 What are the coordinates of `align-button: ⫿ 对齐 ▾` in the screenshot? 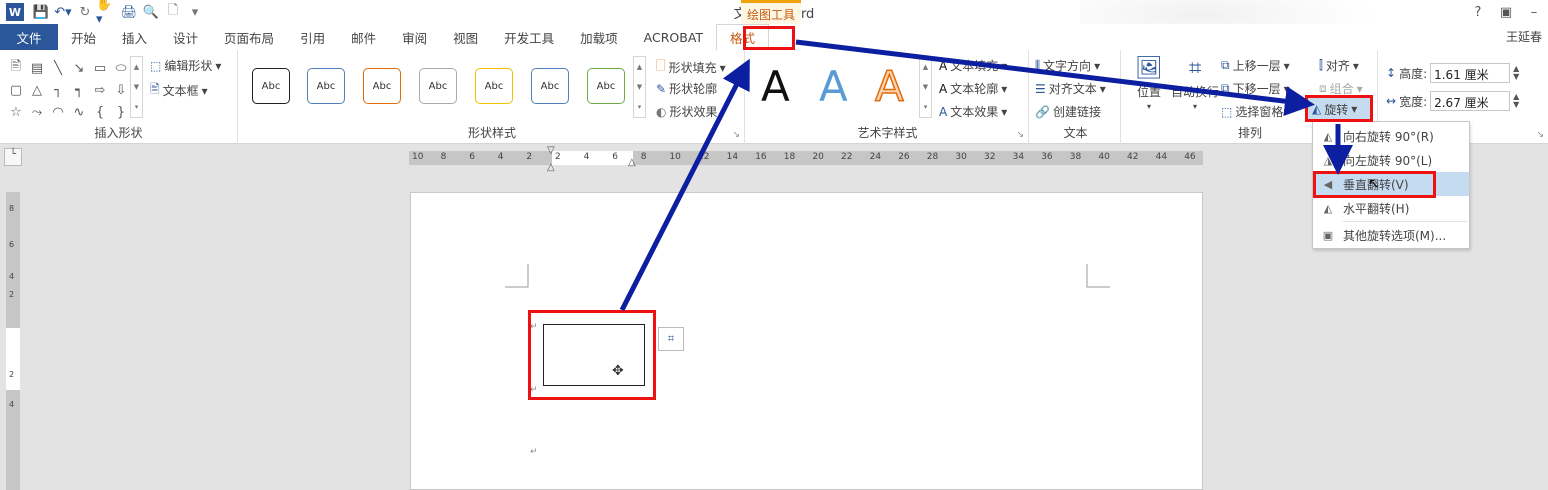 It's located at (1339, 65).